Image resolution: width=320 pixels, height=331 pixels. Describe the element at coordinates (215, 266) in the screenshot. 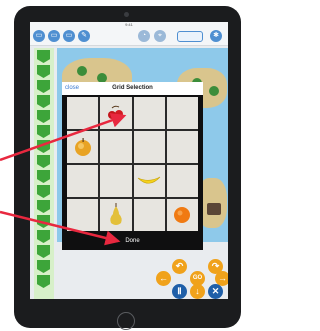

I see `rotate-right-icon: ↷` at that location.